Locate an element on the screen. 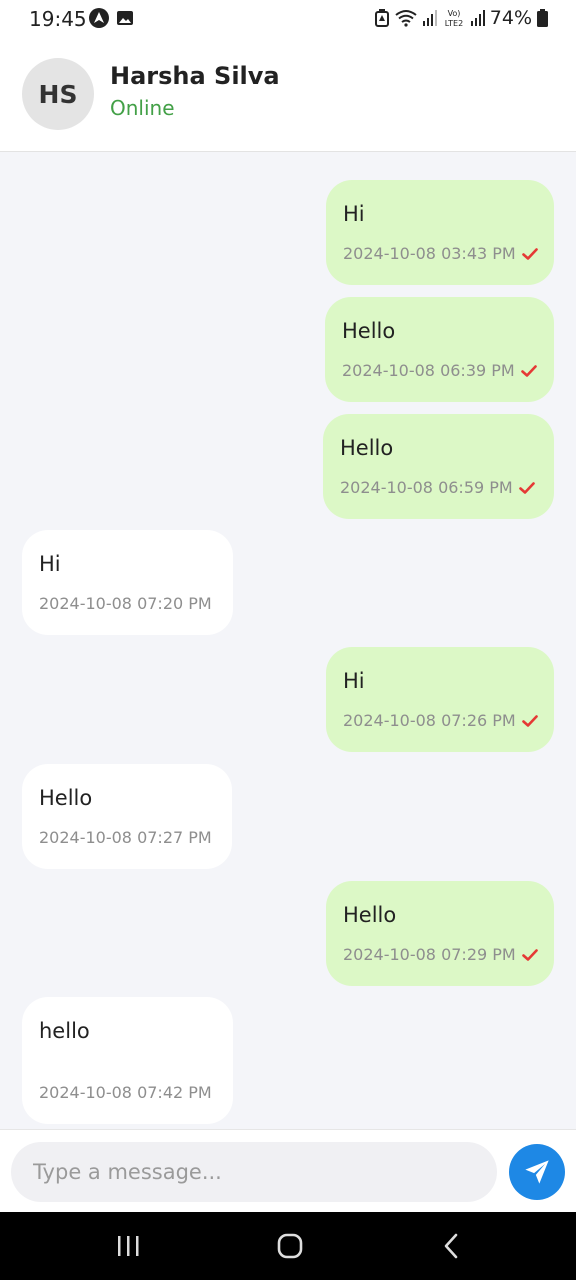 This screenshot has width=576, height=1280. message-time: 2024-10-08 07:20 PM is located at coordinates (125, 603).